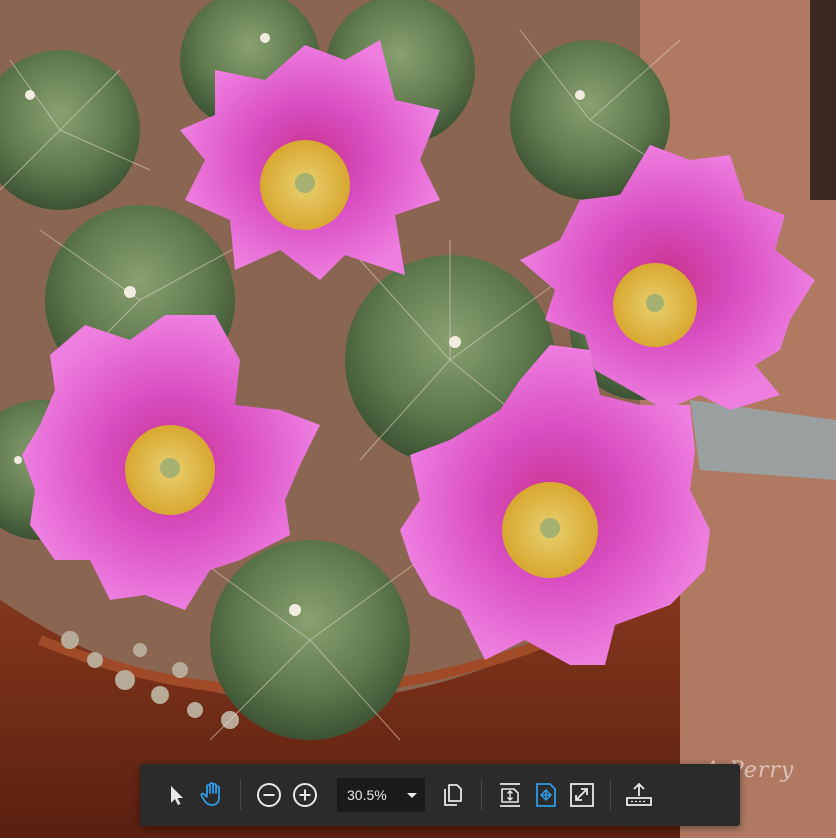 Image resolution: width=836 pixels, height=838 pixels. I want to click on viewer-toolbar: 30.5%, so click(440, 795).